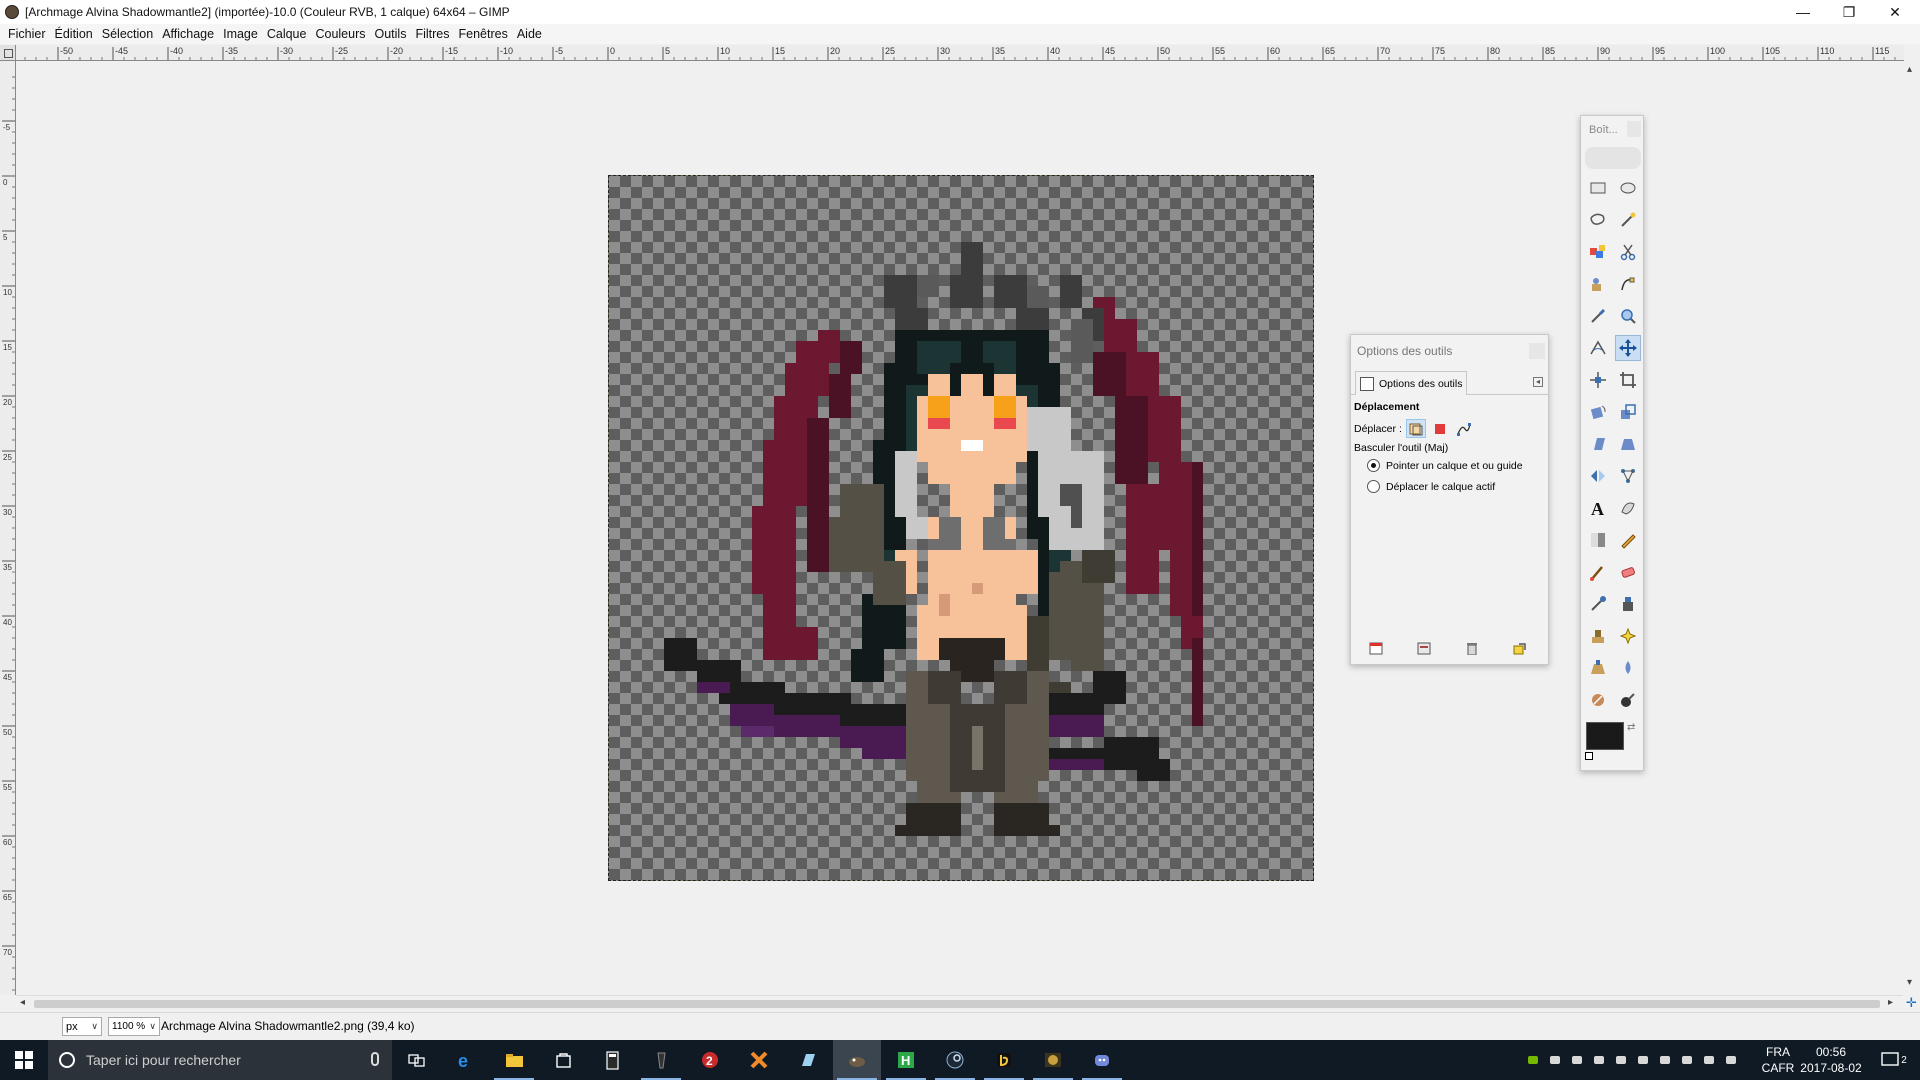 This screenshot has height=1080, width=1920. What do you see at coordinates (1431, 486) in the screenshot?
I see `radio-move-active: Déplacer le calque actif` at bounding box center [1431, 486].